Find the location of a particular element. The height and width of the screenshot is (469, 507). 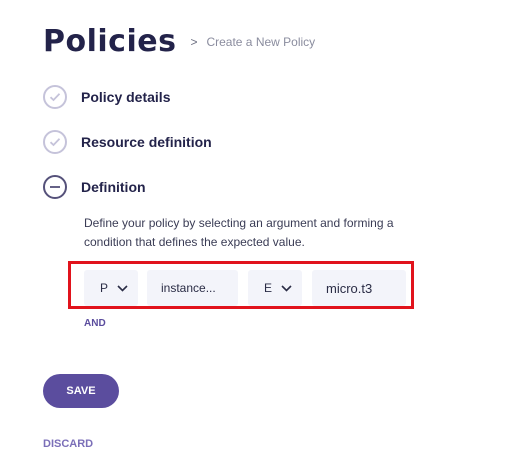

breadcrumb: Create a New Policy is located at coordinates (260, 42).